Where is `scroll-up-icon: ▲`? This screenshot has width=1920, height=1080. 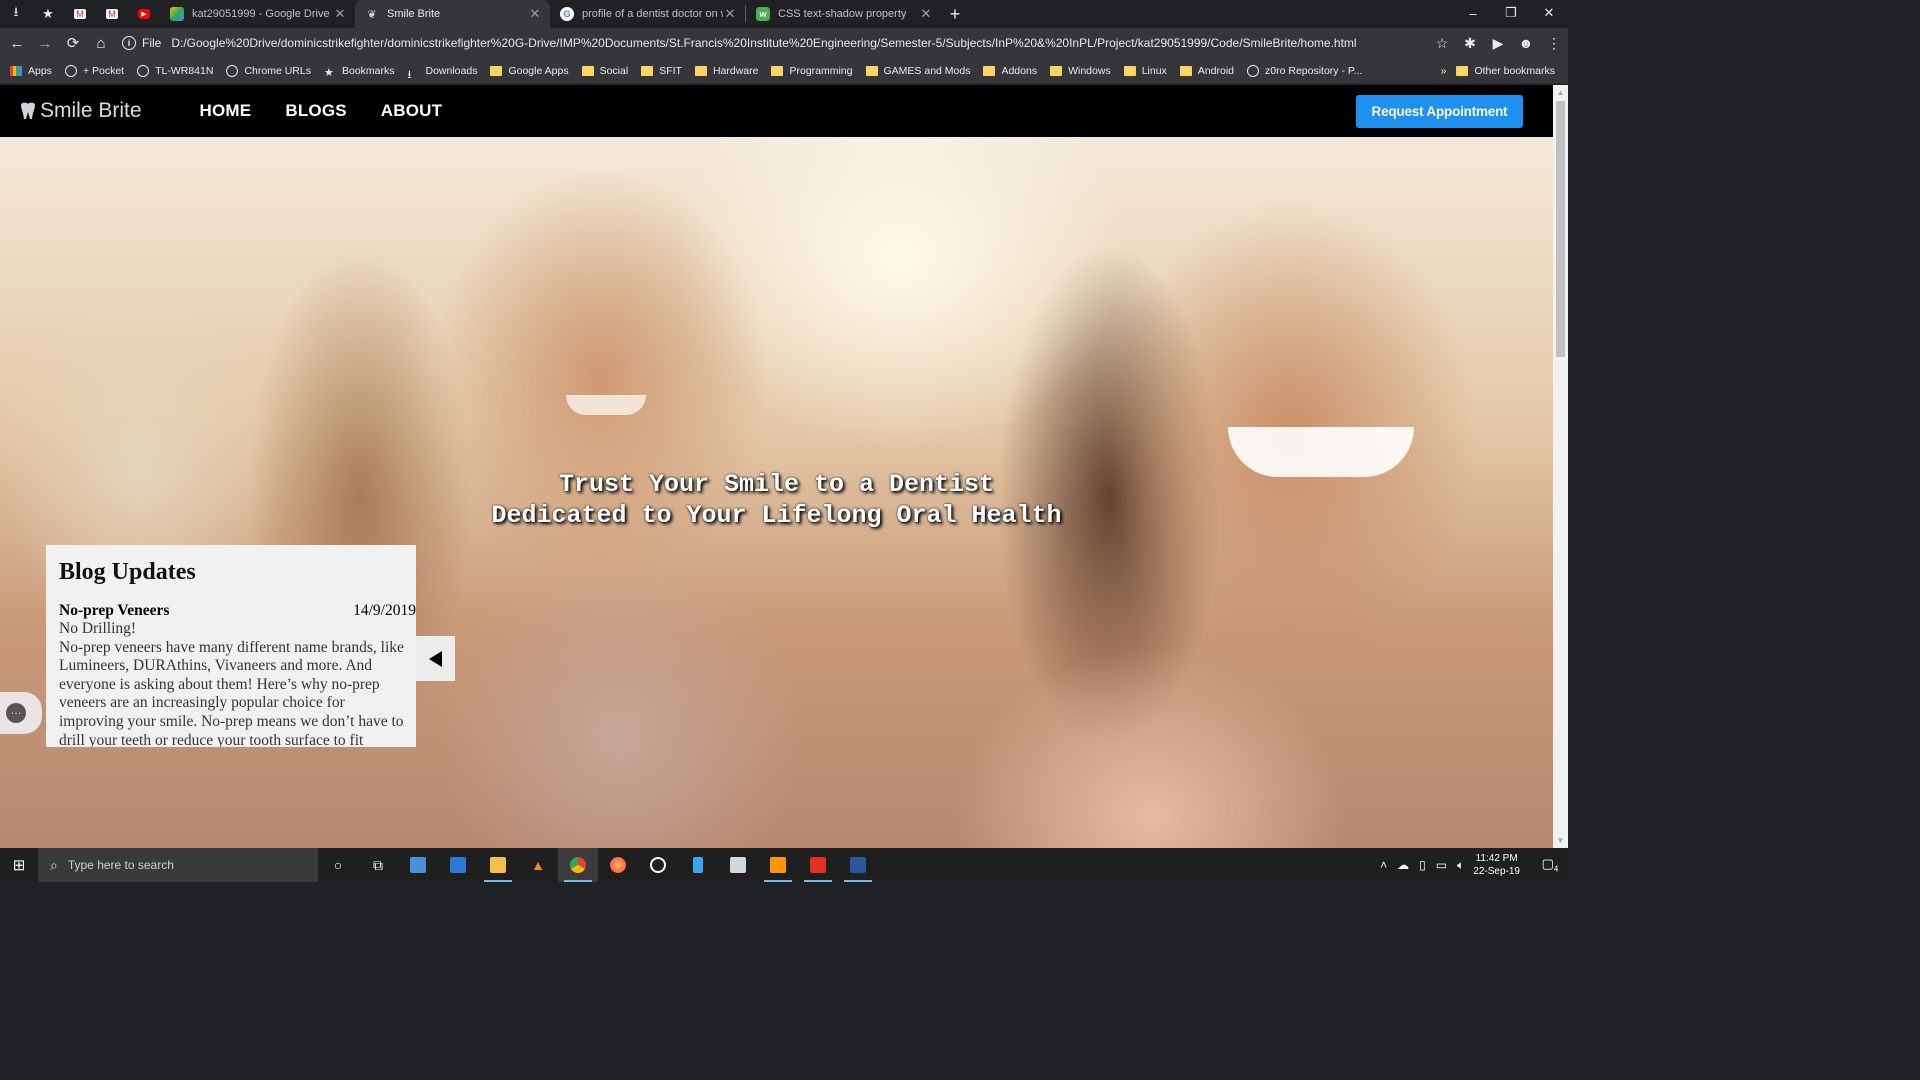
scroll-up-icon: ▲ is located at coordinates (1560, 92).